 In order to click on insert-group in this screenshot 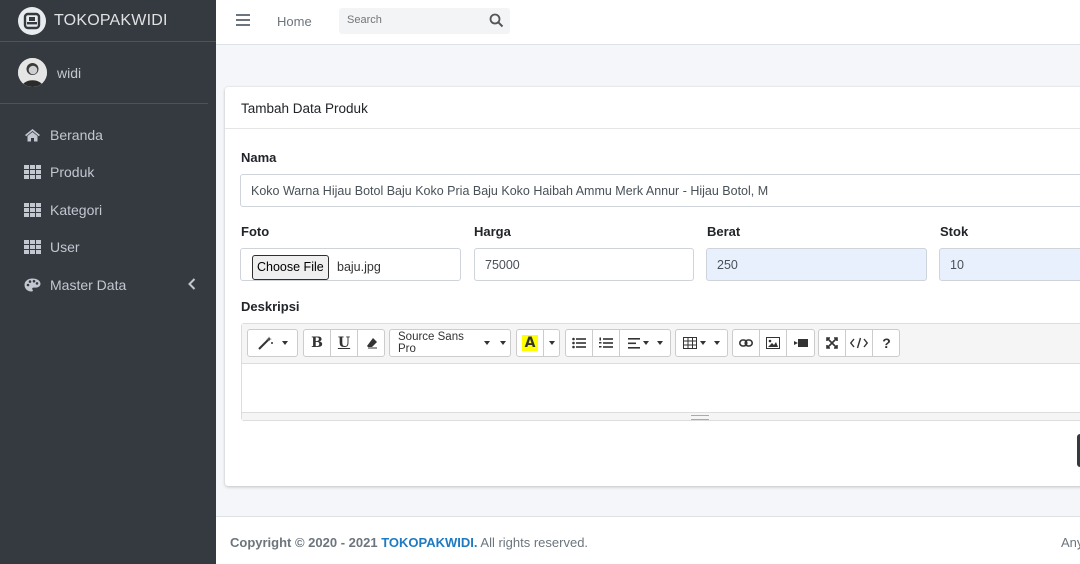, I will do `click(773, 343)`.